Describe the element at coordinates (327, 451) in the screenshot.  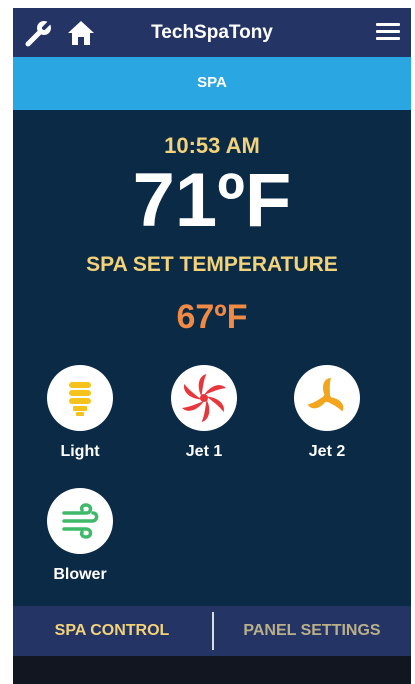
I see `device-label: Jet 2` at that location.